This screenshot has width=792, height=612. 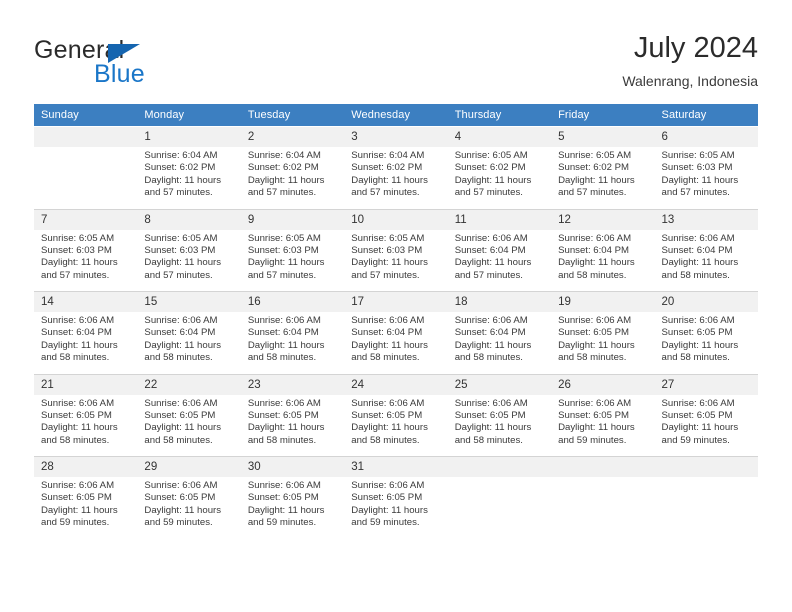 What do you see at coordinates (189, 219) in the screenshot?
I see `day-number-cell: 8` at bounding box center [189, 219].